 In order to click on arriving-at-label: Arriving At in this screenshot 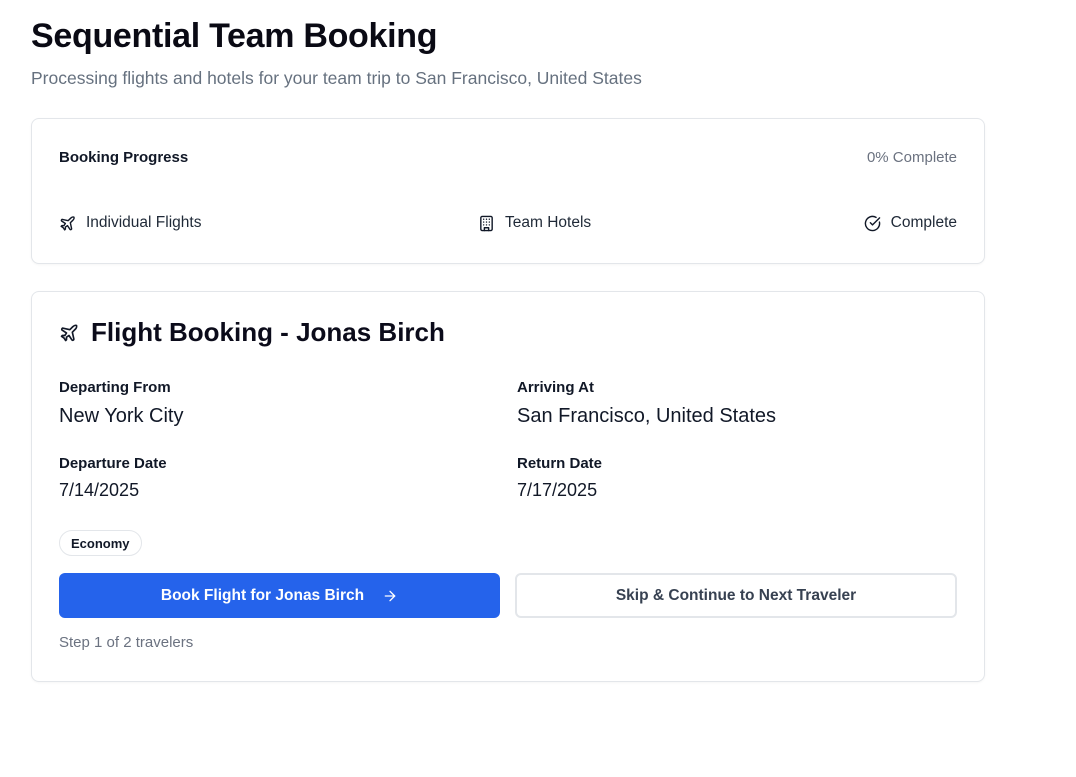, I will do `click(555, 387)`.